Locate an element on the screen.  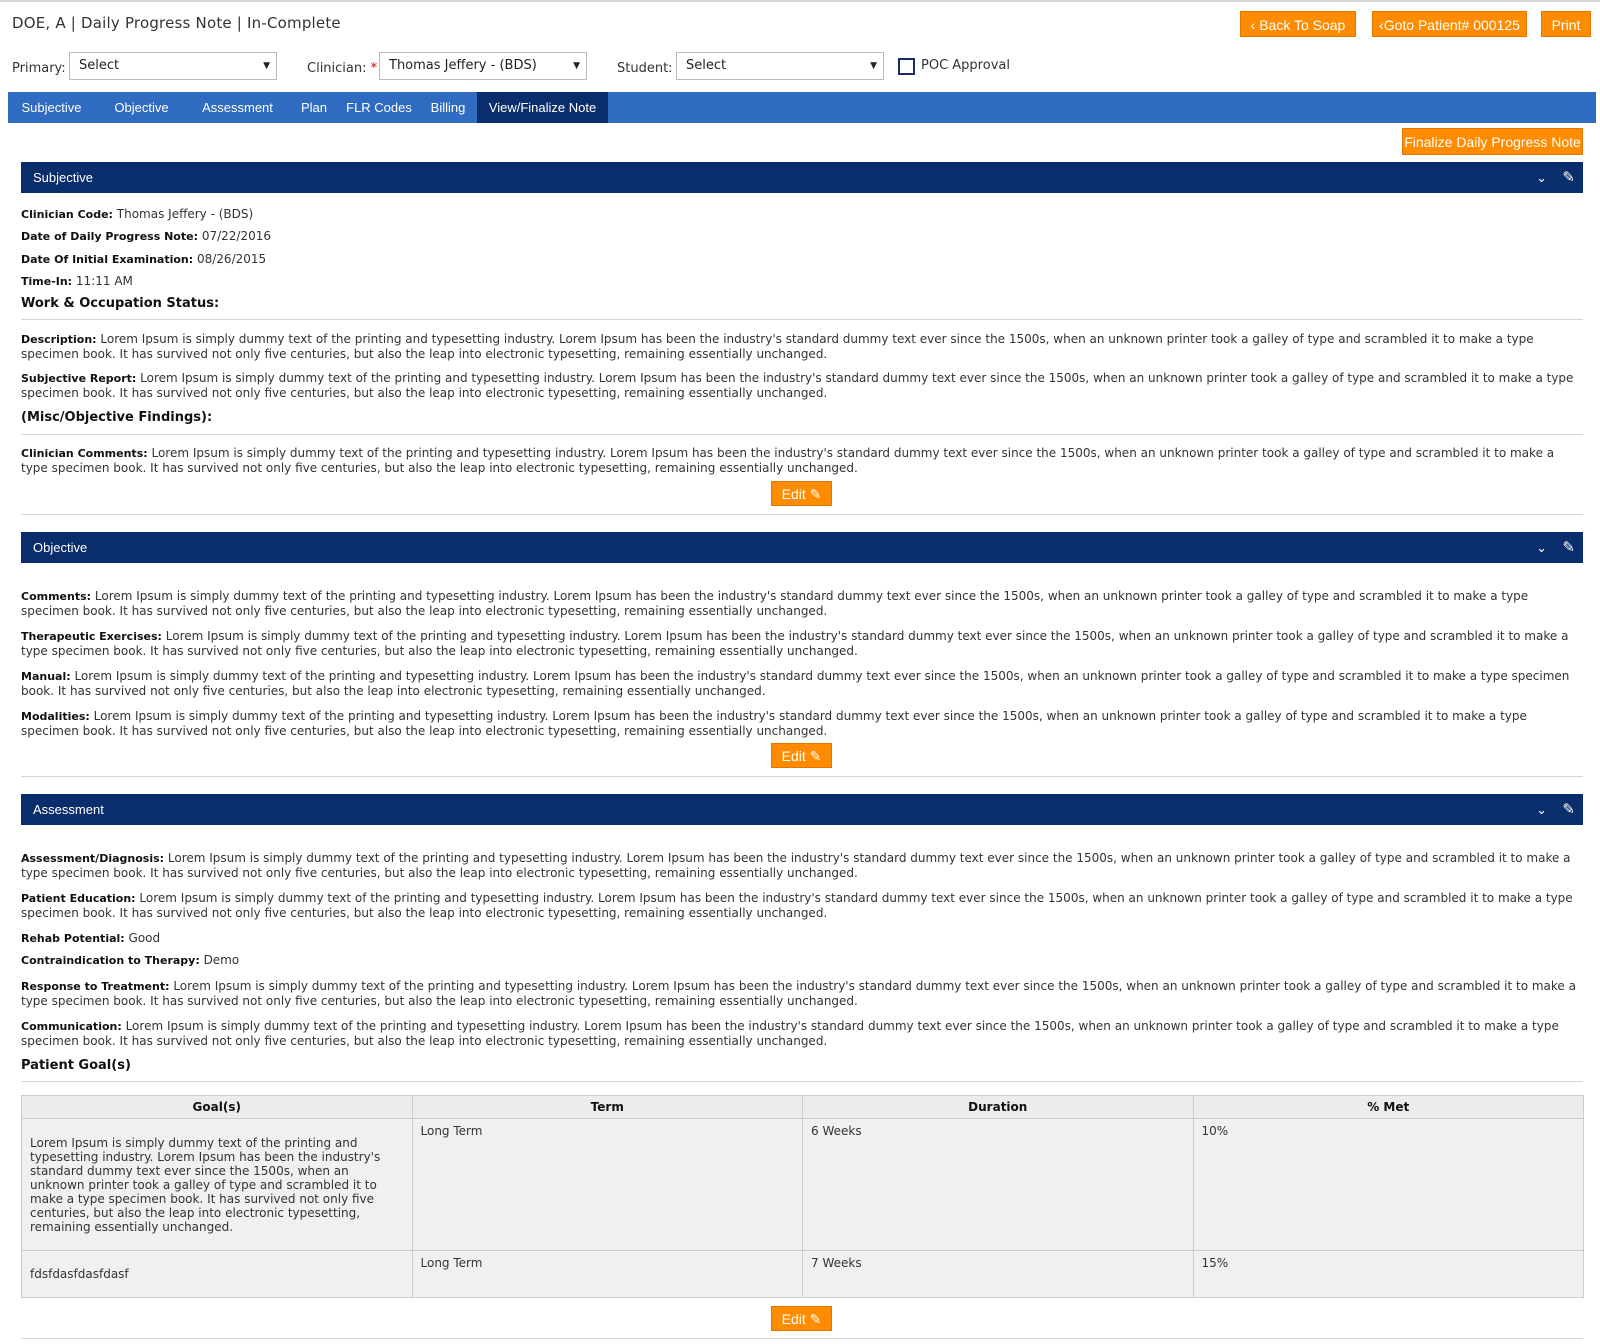
tab-subjective: Subjective is located at coordinates (51, 107).